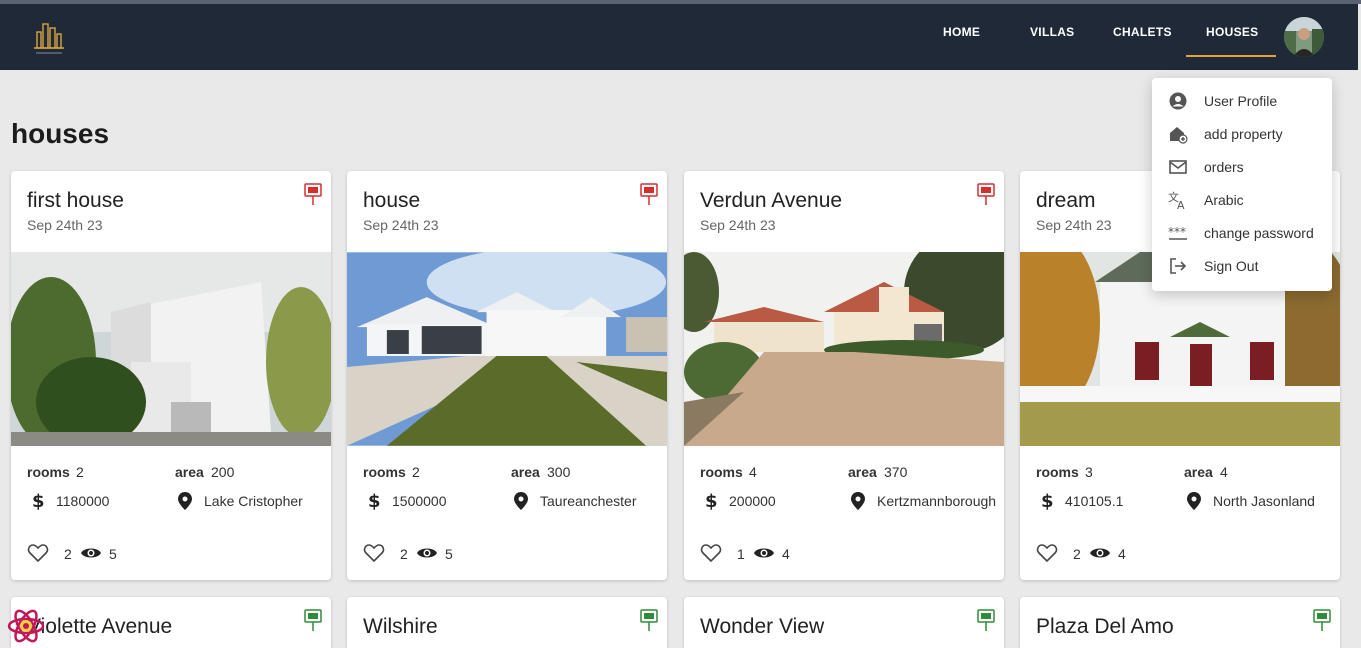 This screenshot has height=648, width=1361. I want to click on price-value: 1500000, so click(419, 501).